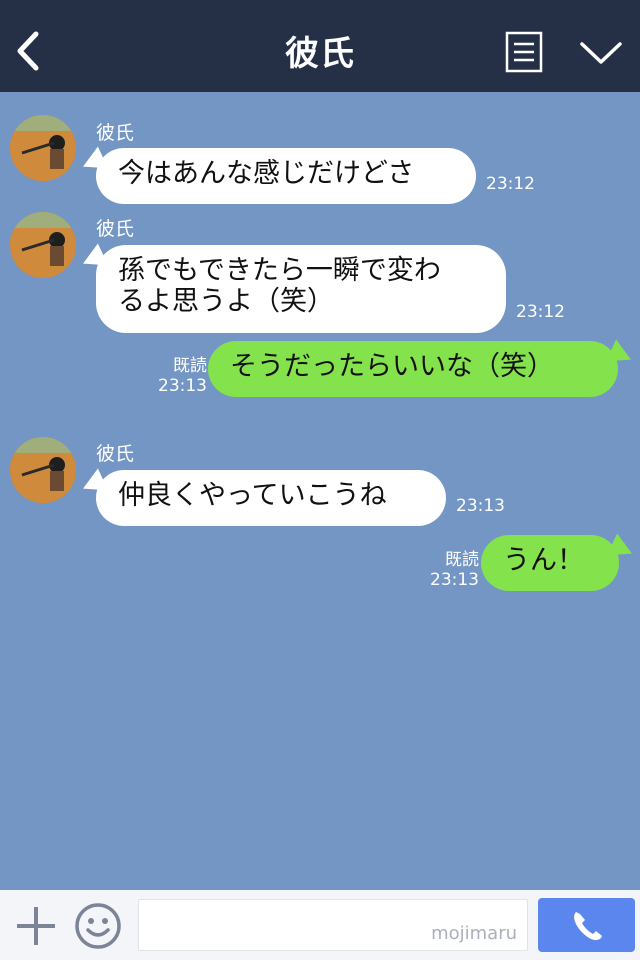 The width and height of the screenshot is (640, 960). I want to click on chat-header: 彼氏, so click(320, 46).